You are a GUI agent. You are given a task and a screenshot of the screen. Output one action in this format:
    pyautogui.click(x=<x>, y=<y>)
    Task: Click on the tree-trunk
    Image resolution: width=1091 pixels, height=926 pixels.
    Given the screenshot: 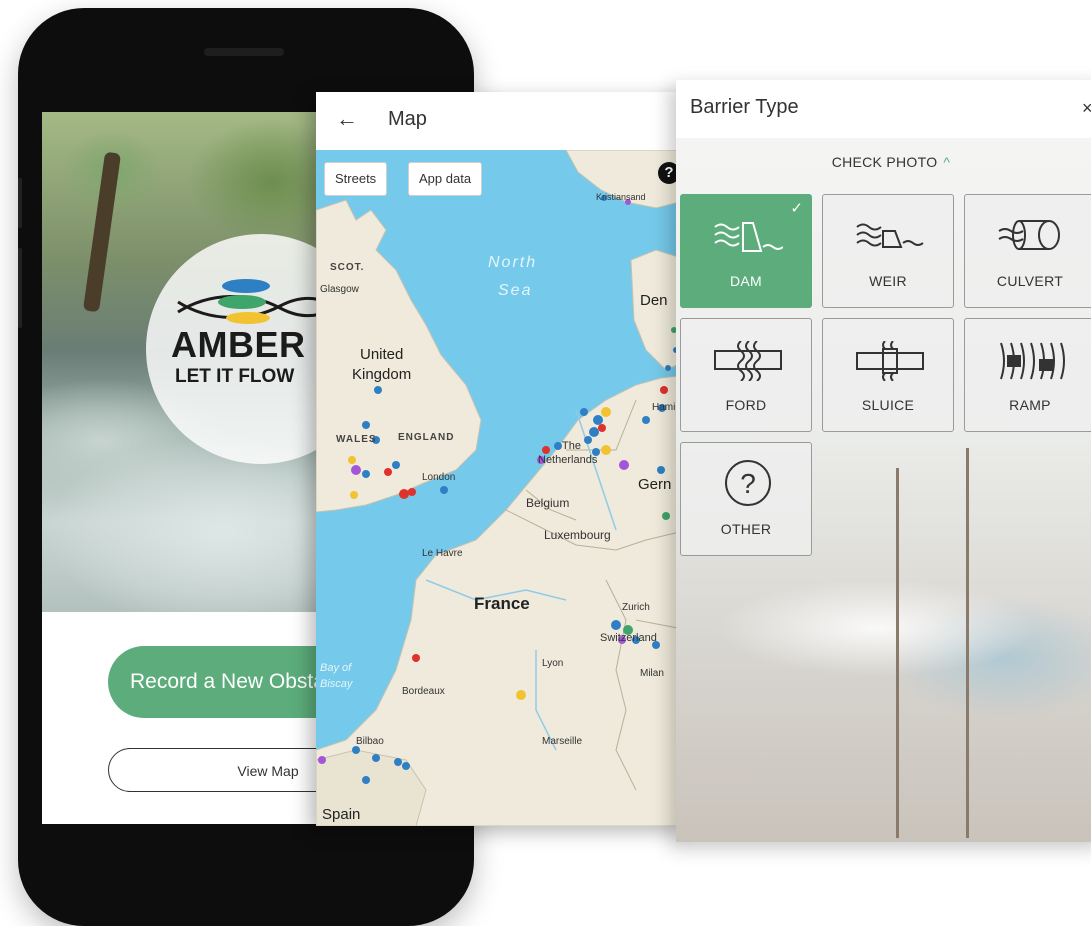 What is the action you would take?
    pyautogui.click(x=102, y=232)
    